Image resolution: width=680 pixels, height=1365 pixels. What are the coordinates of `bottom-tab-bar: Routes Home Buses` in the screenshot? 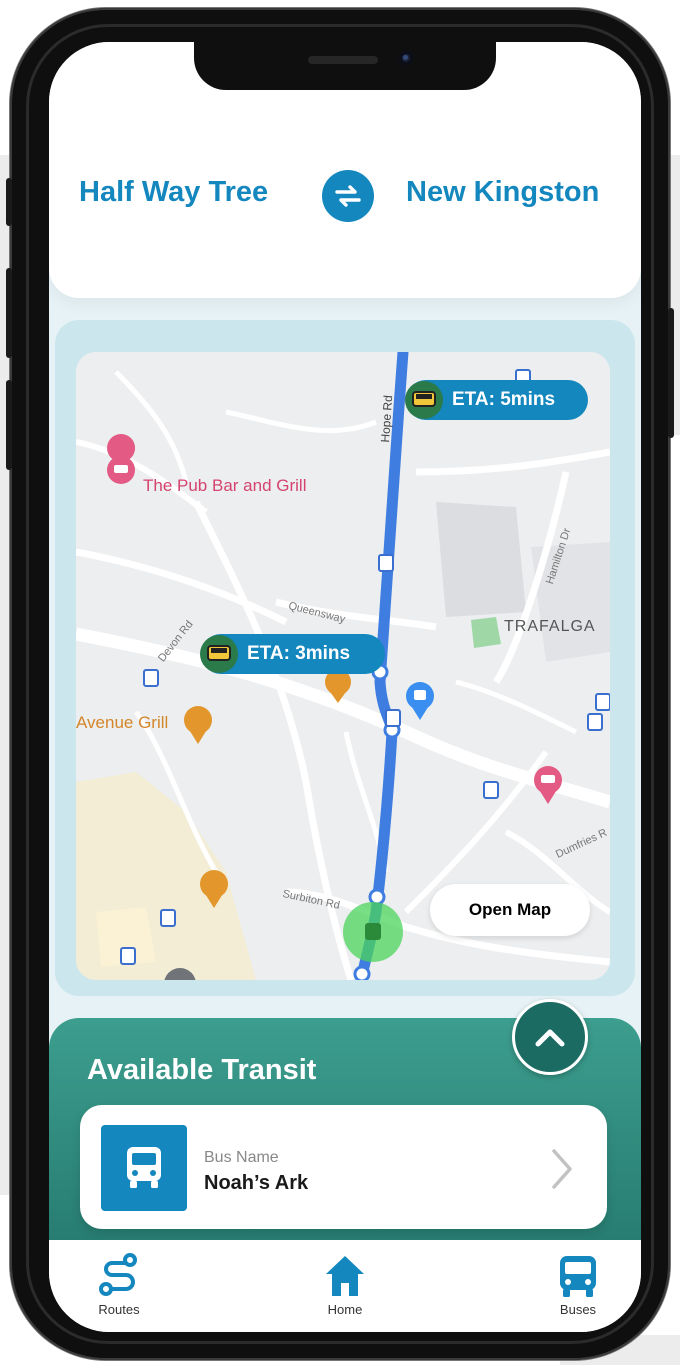 It's located at (345, 1286).